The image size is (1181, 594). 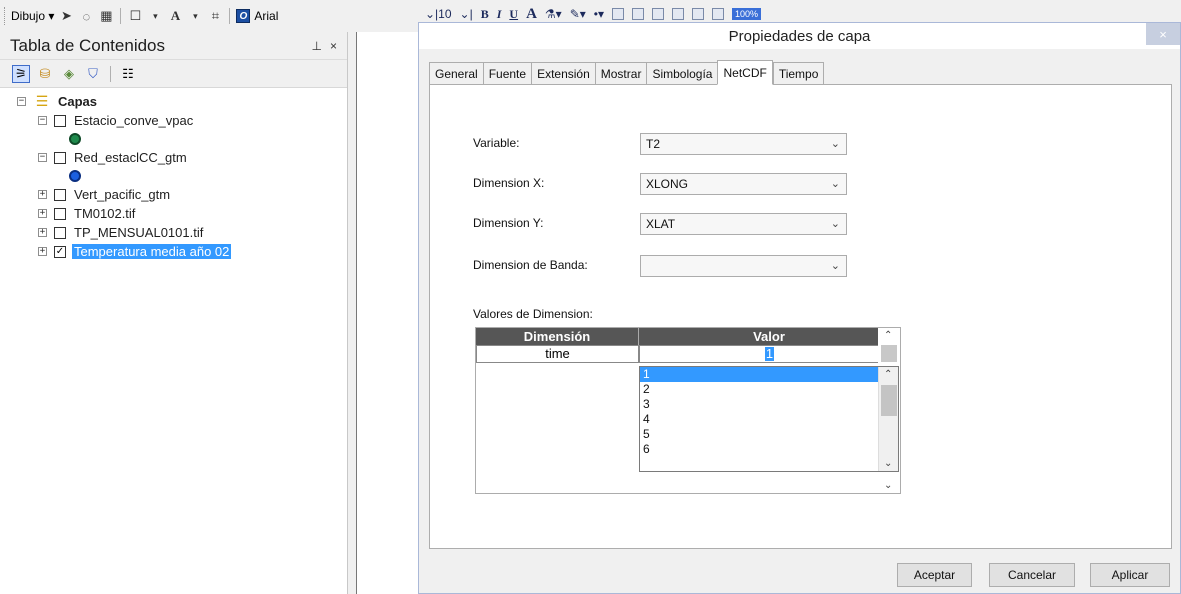 I want to click on layer-name: TP_MENSUAL0101.tif, so click(x=139, y=232).